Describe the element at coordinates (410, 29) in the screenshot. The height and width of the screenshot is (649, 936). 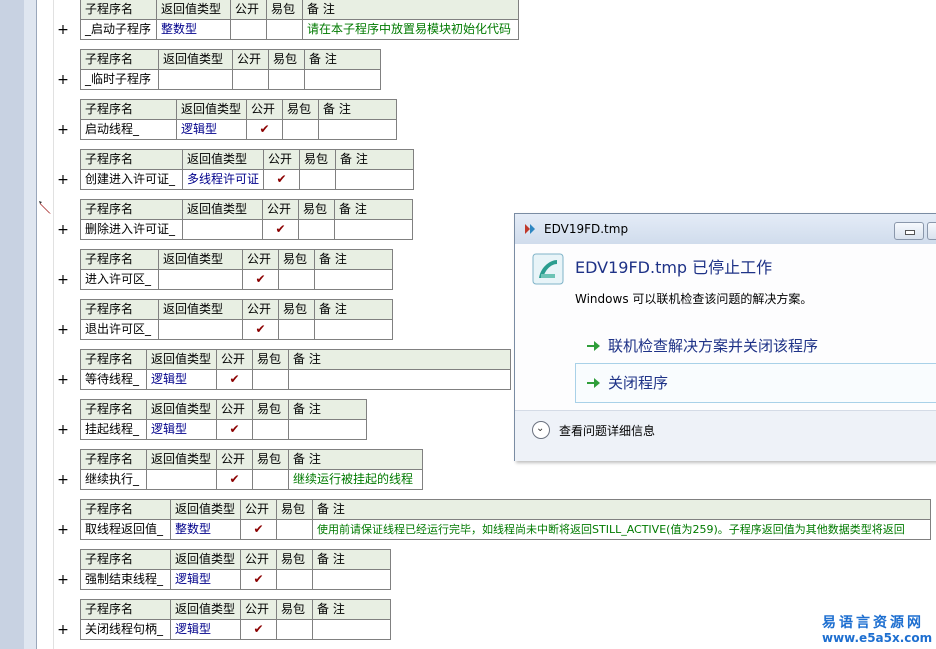
I see `note-cell: 请在本子程序中放置易模块初始化代码` at that location.